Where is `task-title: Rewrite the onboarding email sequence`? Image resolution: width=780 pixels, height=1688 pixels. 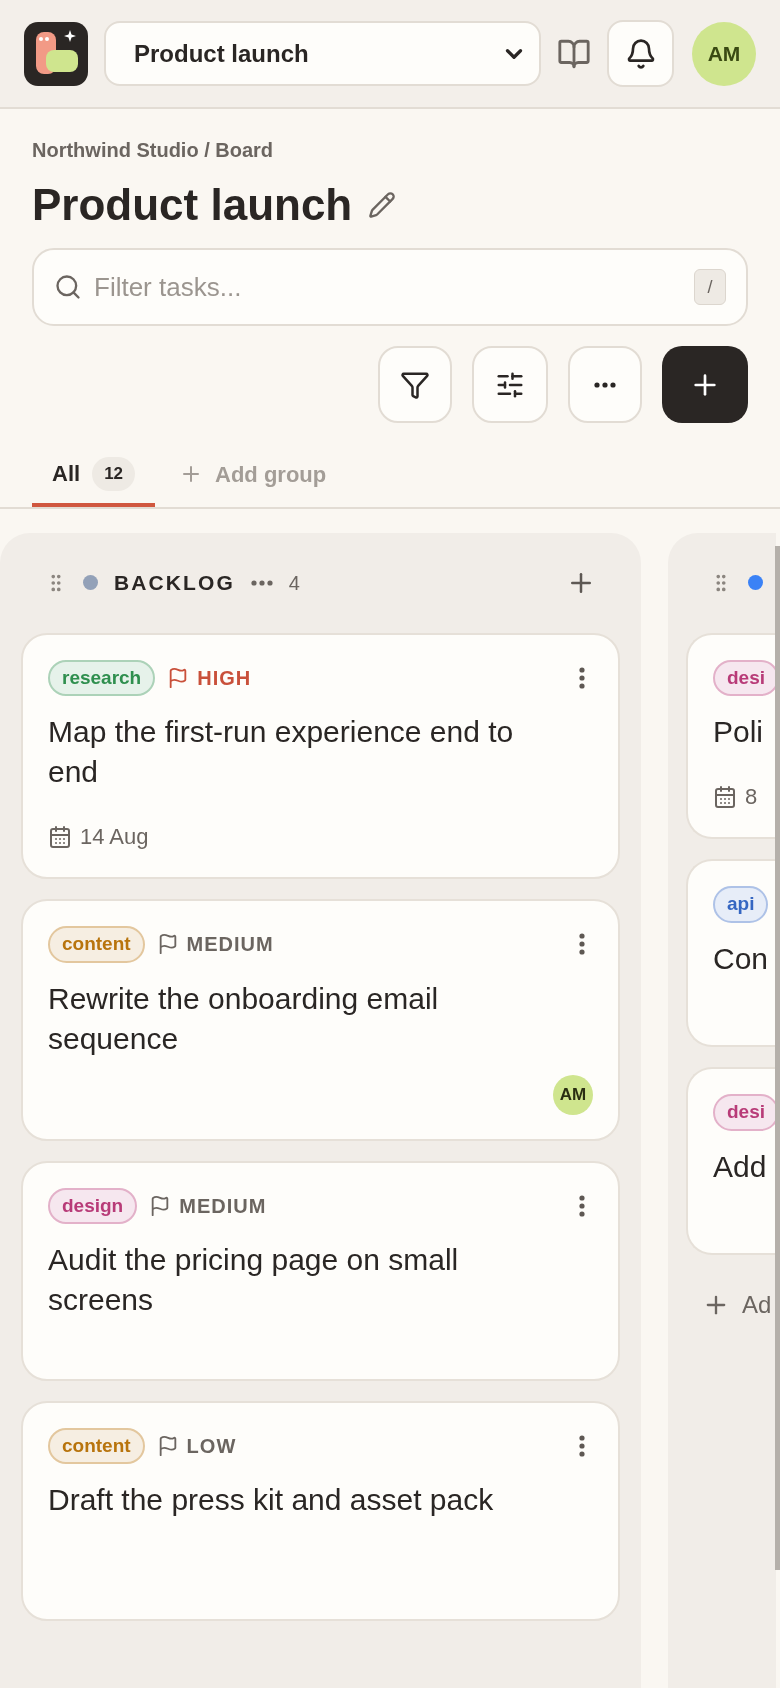 task-title: Rewrite the onboarding email sequence is located at coordinates (244, 1018).